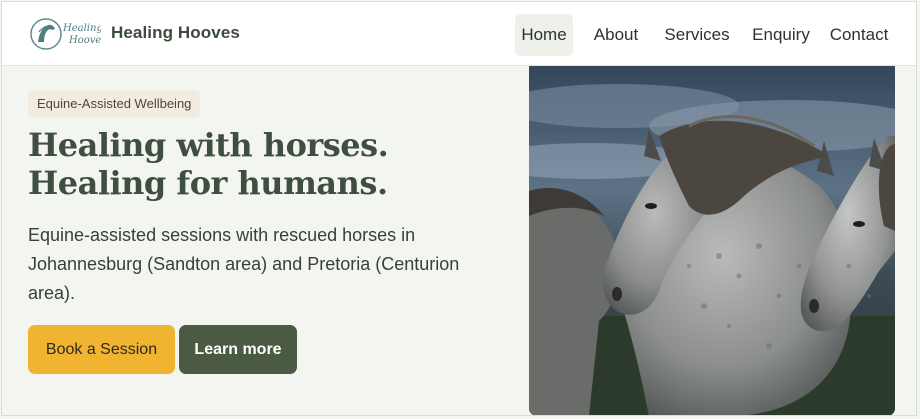 The width and height of the screenshot is (920, 419). What do you see at coordinates (544, 35) in the screenshot?
I see `nav-home: Home` at bounding box center [544, 35].